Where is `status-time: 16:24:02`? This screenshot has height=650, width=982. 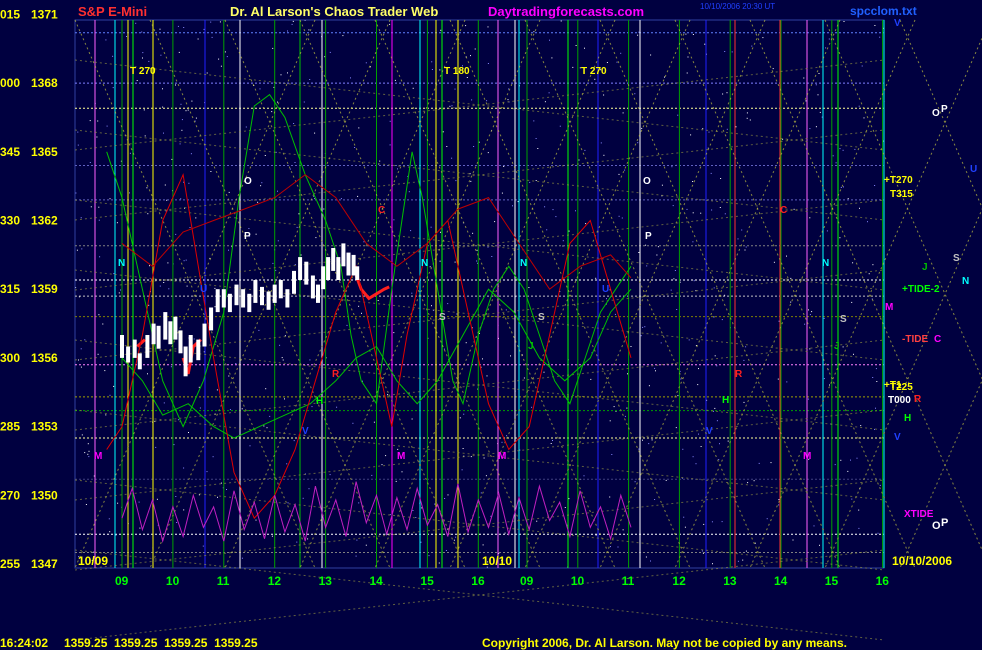 status-time: 16:24:02 is located at coordinates (24, 643).